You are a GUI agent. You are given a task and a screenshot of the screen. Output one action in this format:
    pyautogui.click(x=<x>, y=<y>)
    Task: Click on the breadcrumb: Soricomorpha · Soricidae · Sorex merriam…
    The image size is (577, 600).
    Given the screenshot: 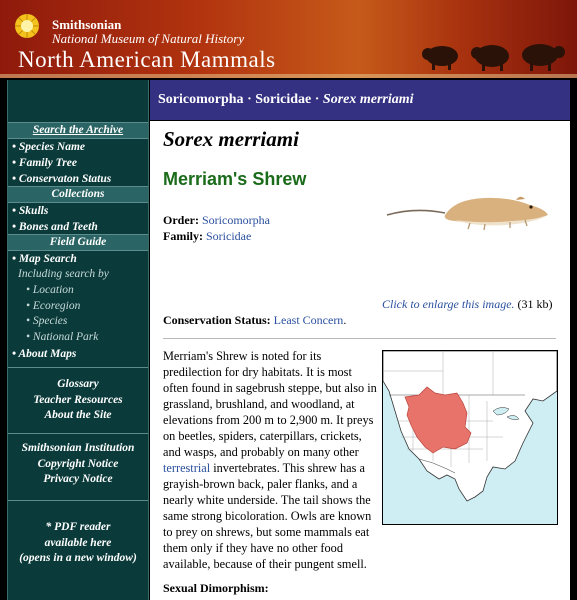 What is the action you would take?
    pyautogui.click(x=360, y=100)
    